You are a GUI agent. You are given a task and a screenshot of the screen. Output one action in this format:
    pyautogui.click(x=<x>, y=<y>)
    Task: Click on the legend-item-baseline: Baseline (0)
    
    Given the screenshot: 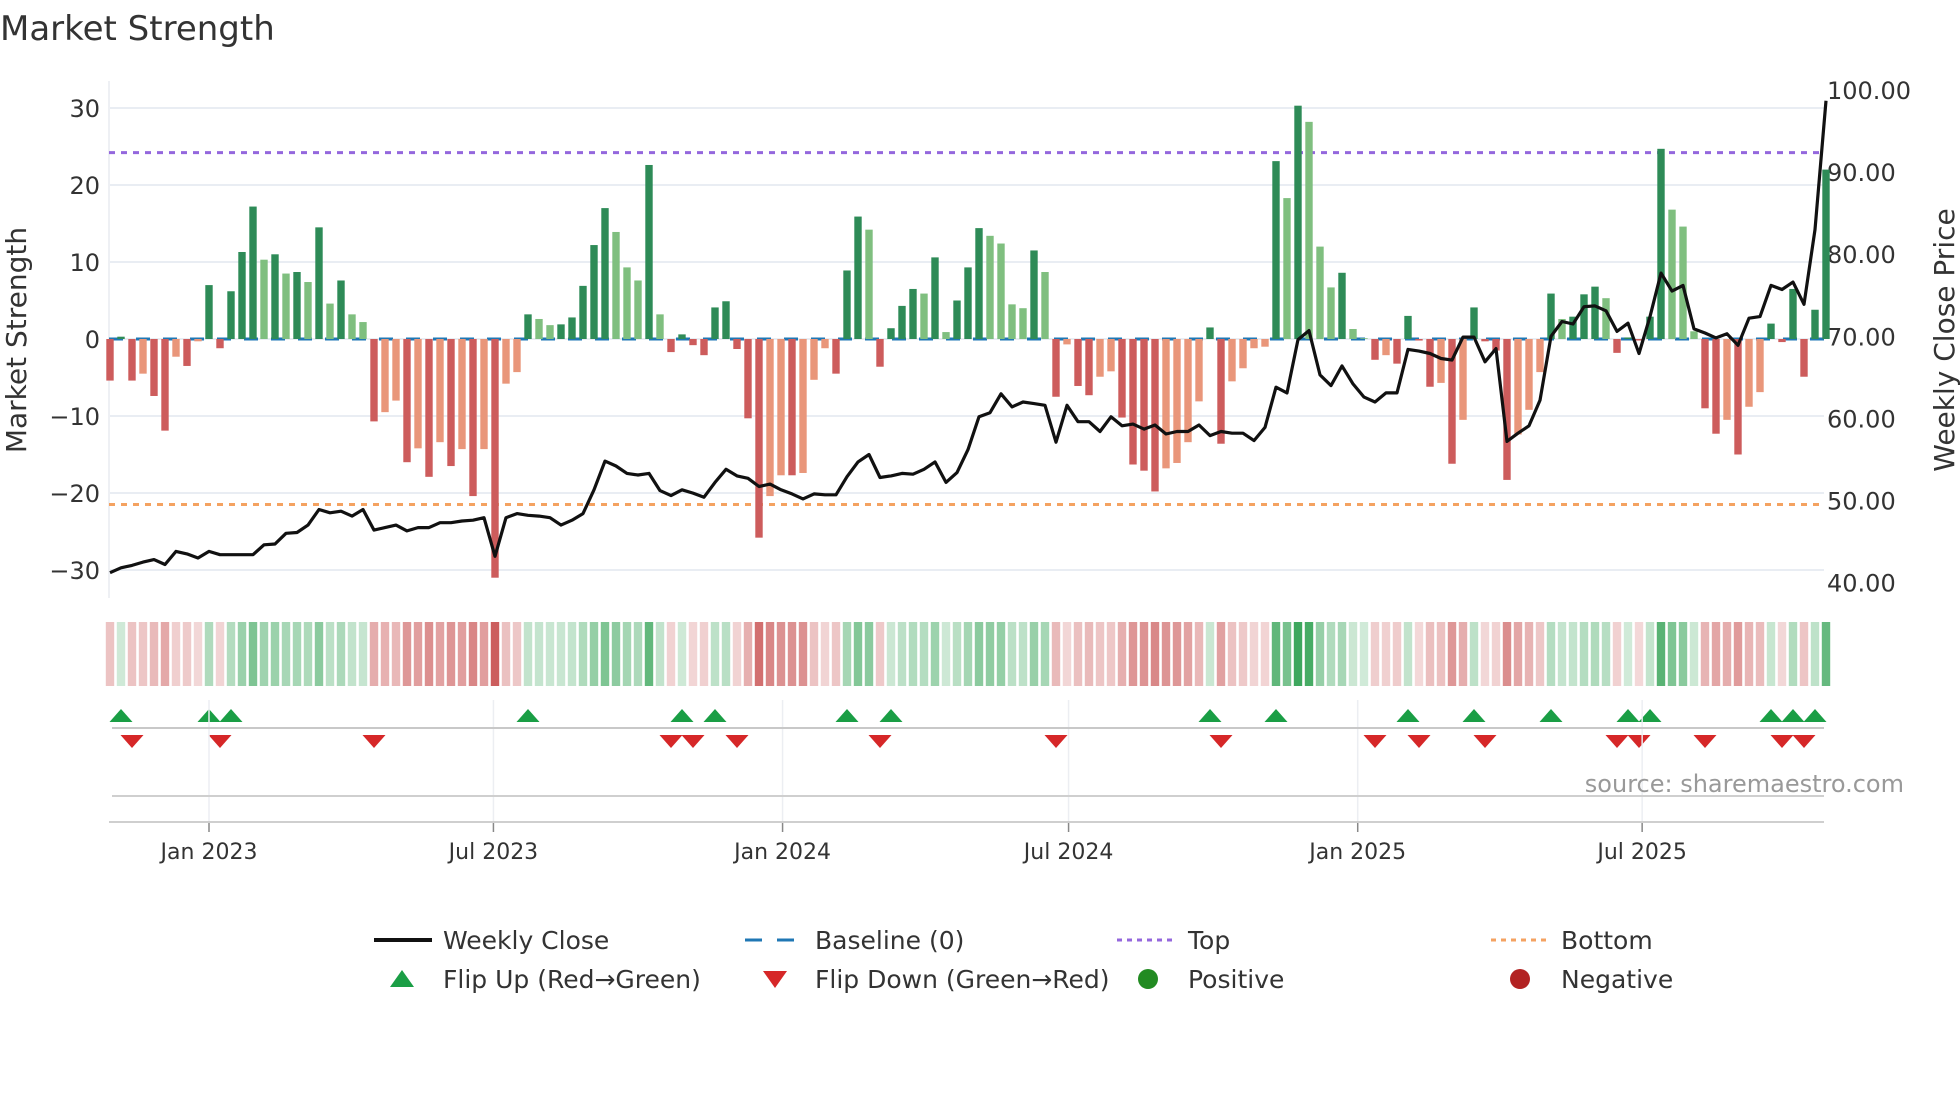 What is the action you would take?
    pyautogui.click(x=854, y=940)
    